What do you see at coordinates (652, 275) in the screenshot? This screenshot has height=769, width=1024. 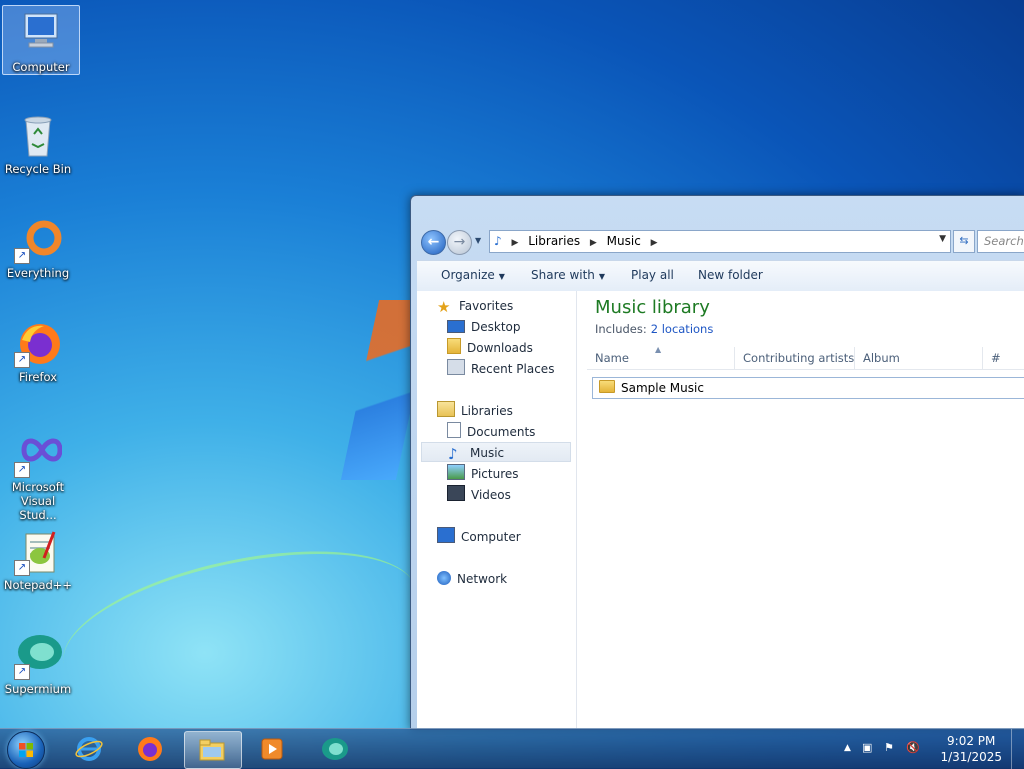 I see `play-all-button: Play all` at bounding box center [652, 275].